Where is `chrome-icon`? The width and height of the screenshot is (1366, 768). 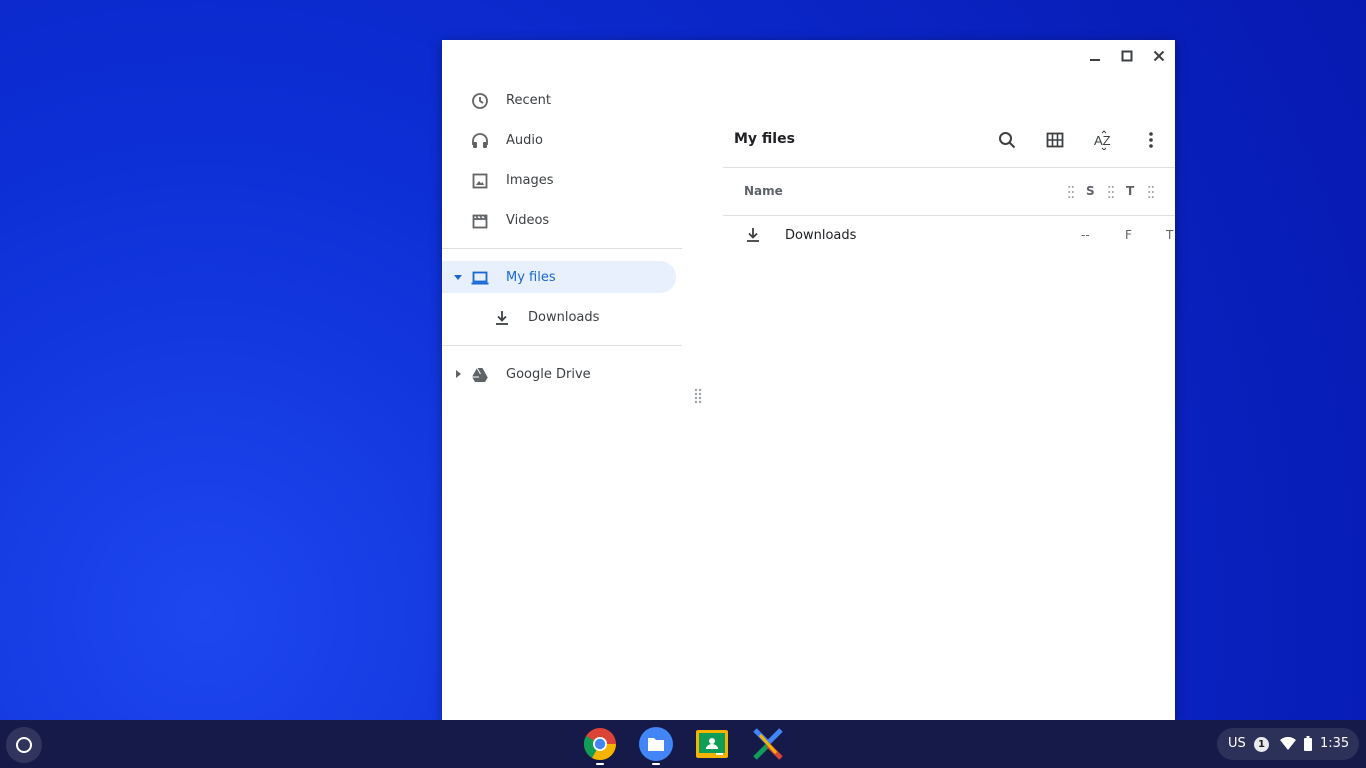
chrome-icon is located at coordinates (600, 744).